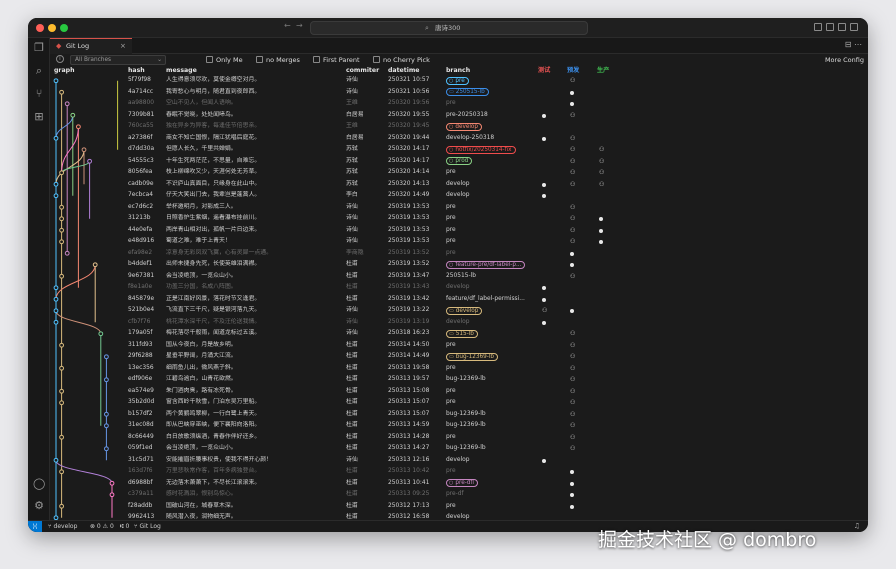  I want to click on table-row: e48d916 蜀道之难，难于上青天！ 诗仙 250319 13:53 pre ⚇, so click(459, 242).